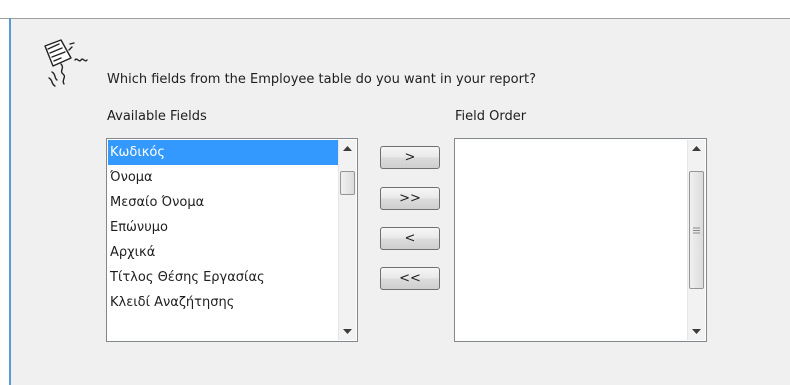  What do you see at coordinates (66, 63) in the screenshot?
I see `report-wizard-icon` at bounding box center [66, 63].